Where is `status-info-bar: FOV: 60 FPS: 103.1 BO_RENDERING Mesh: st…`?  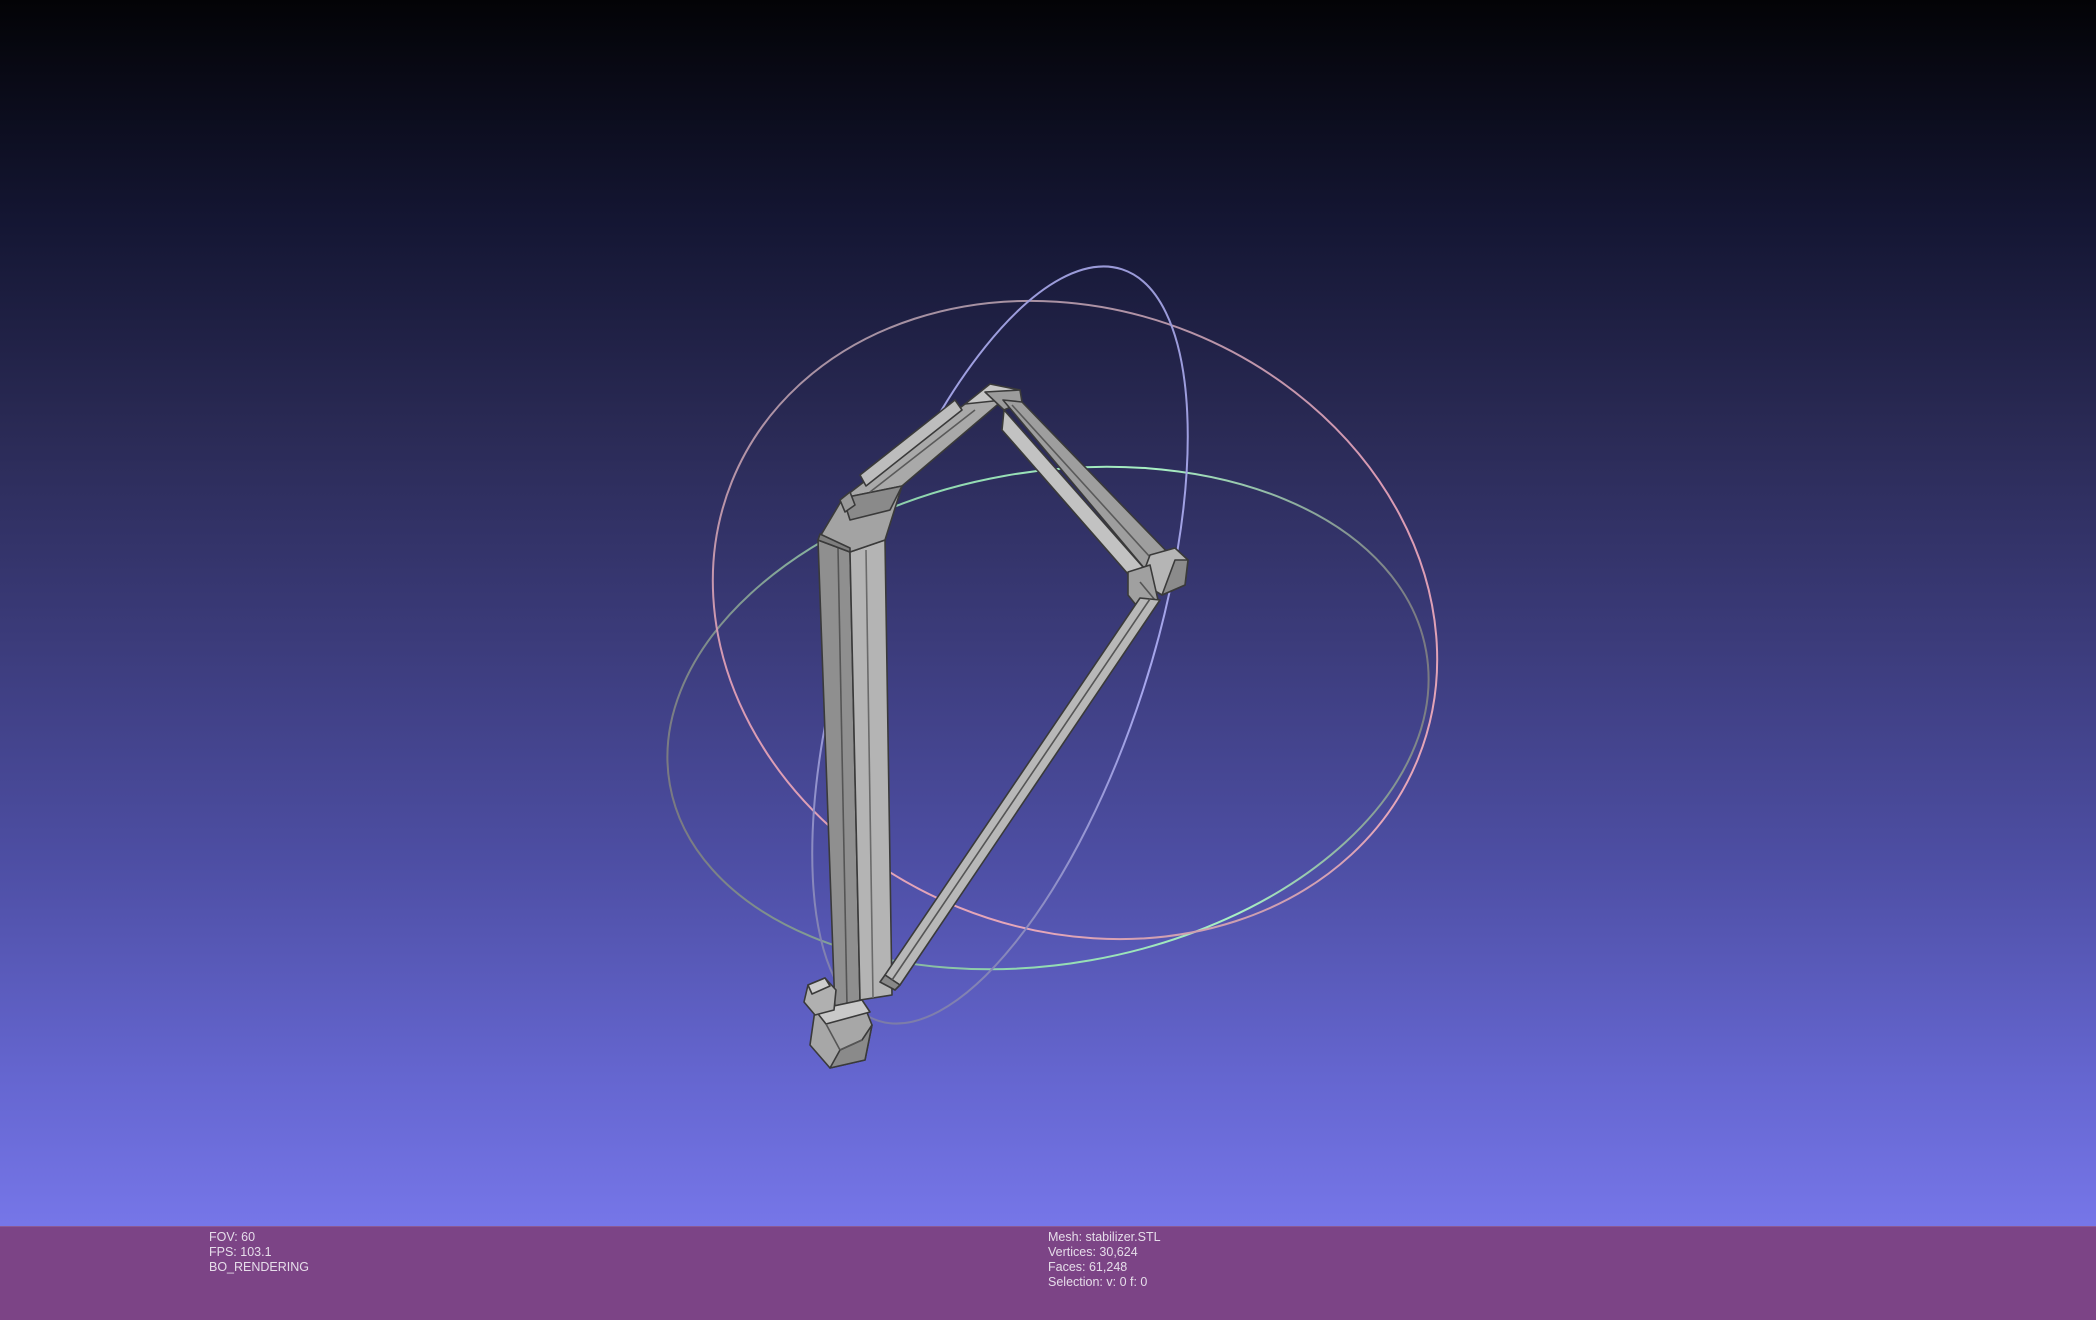
status-info-bar: FOV: 60 FPS: 103.1 BO_RENDERING Mesh: st… is located at coordinates (1048, 1273).